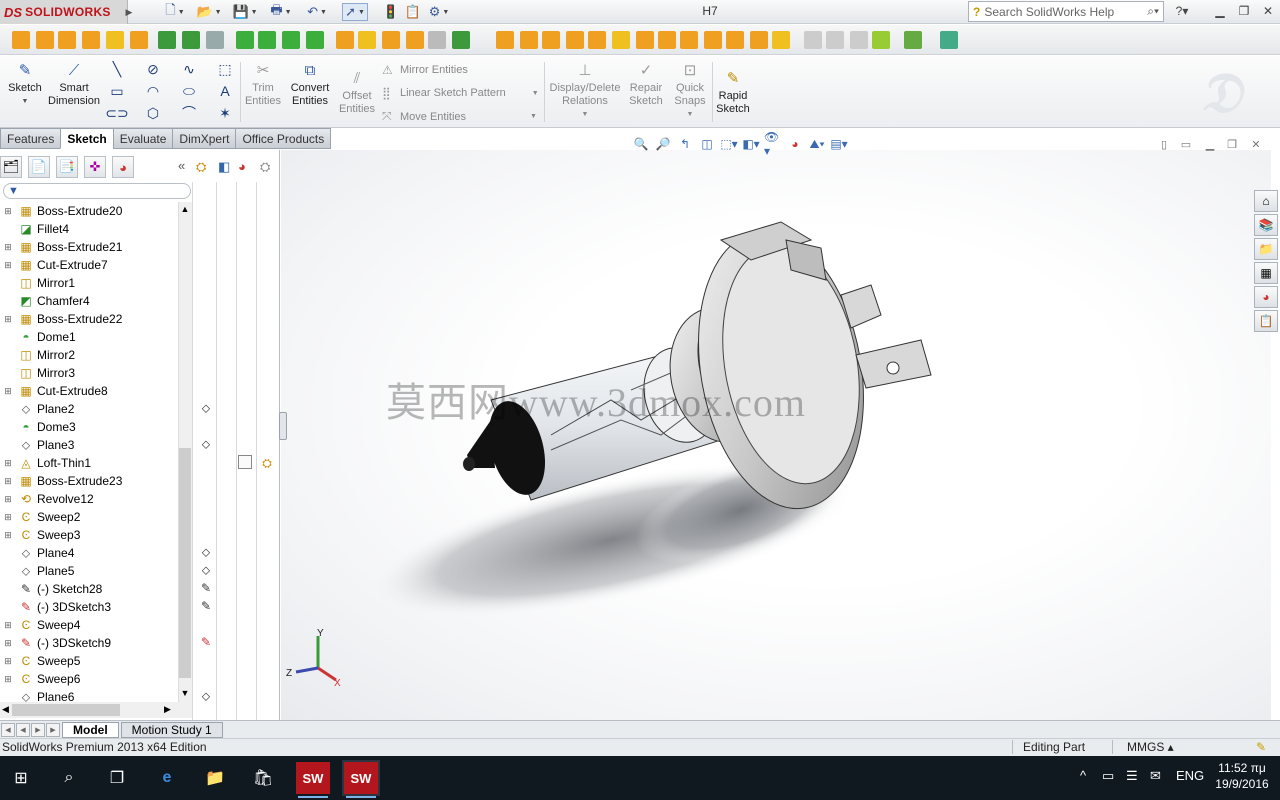 This screenshot has height=800, width=1280. Describe the element at coordinates (153, 113) in the screenshot. I see `polygon-icon: ⬡` at that location.